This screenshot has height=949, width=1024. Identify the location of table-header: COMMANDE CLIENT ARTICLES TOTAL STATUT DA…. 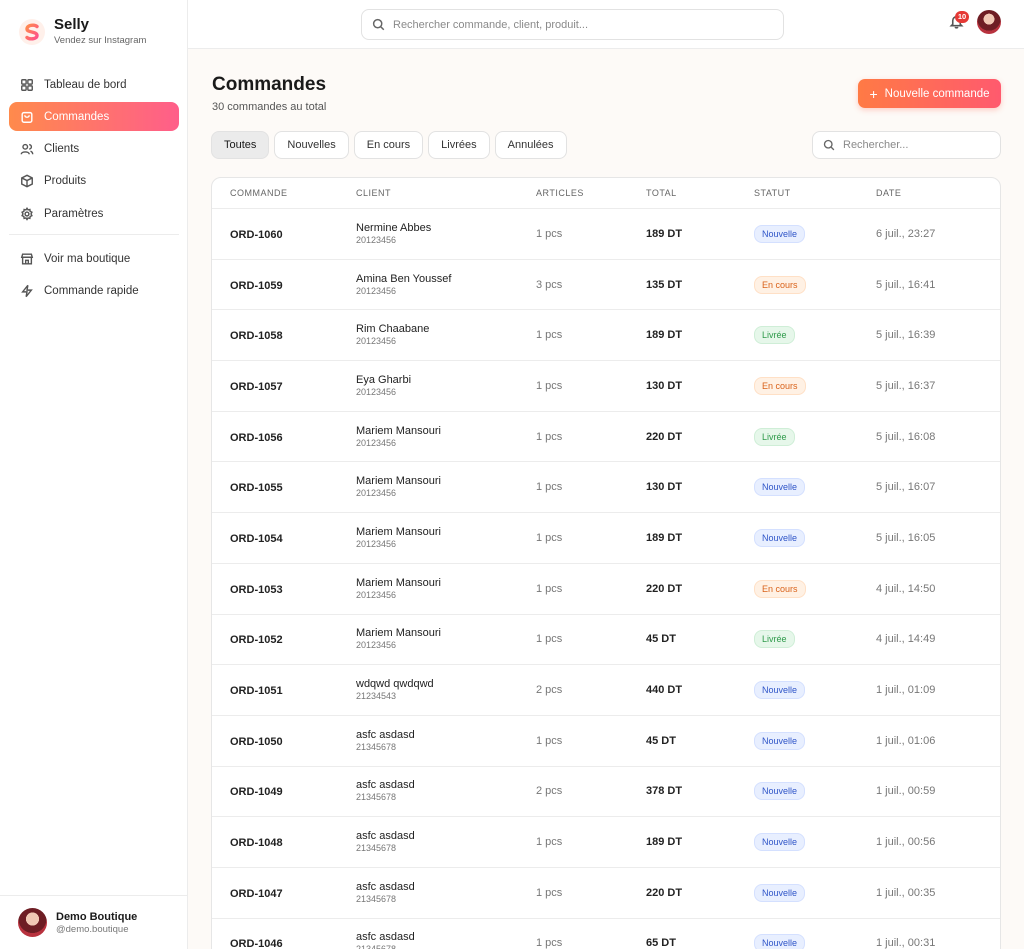
(606, 193).